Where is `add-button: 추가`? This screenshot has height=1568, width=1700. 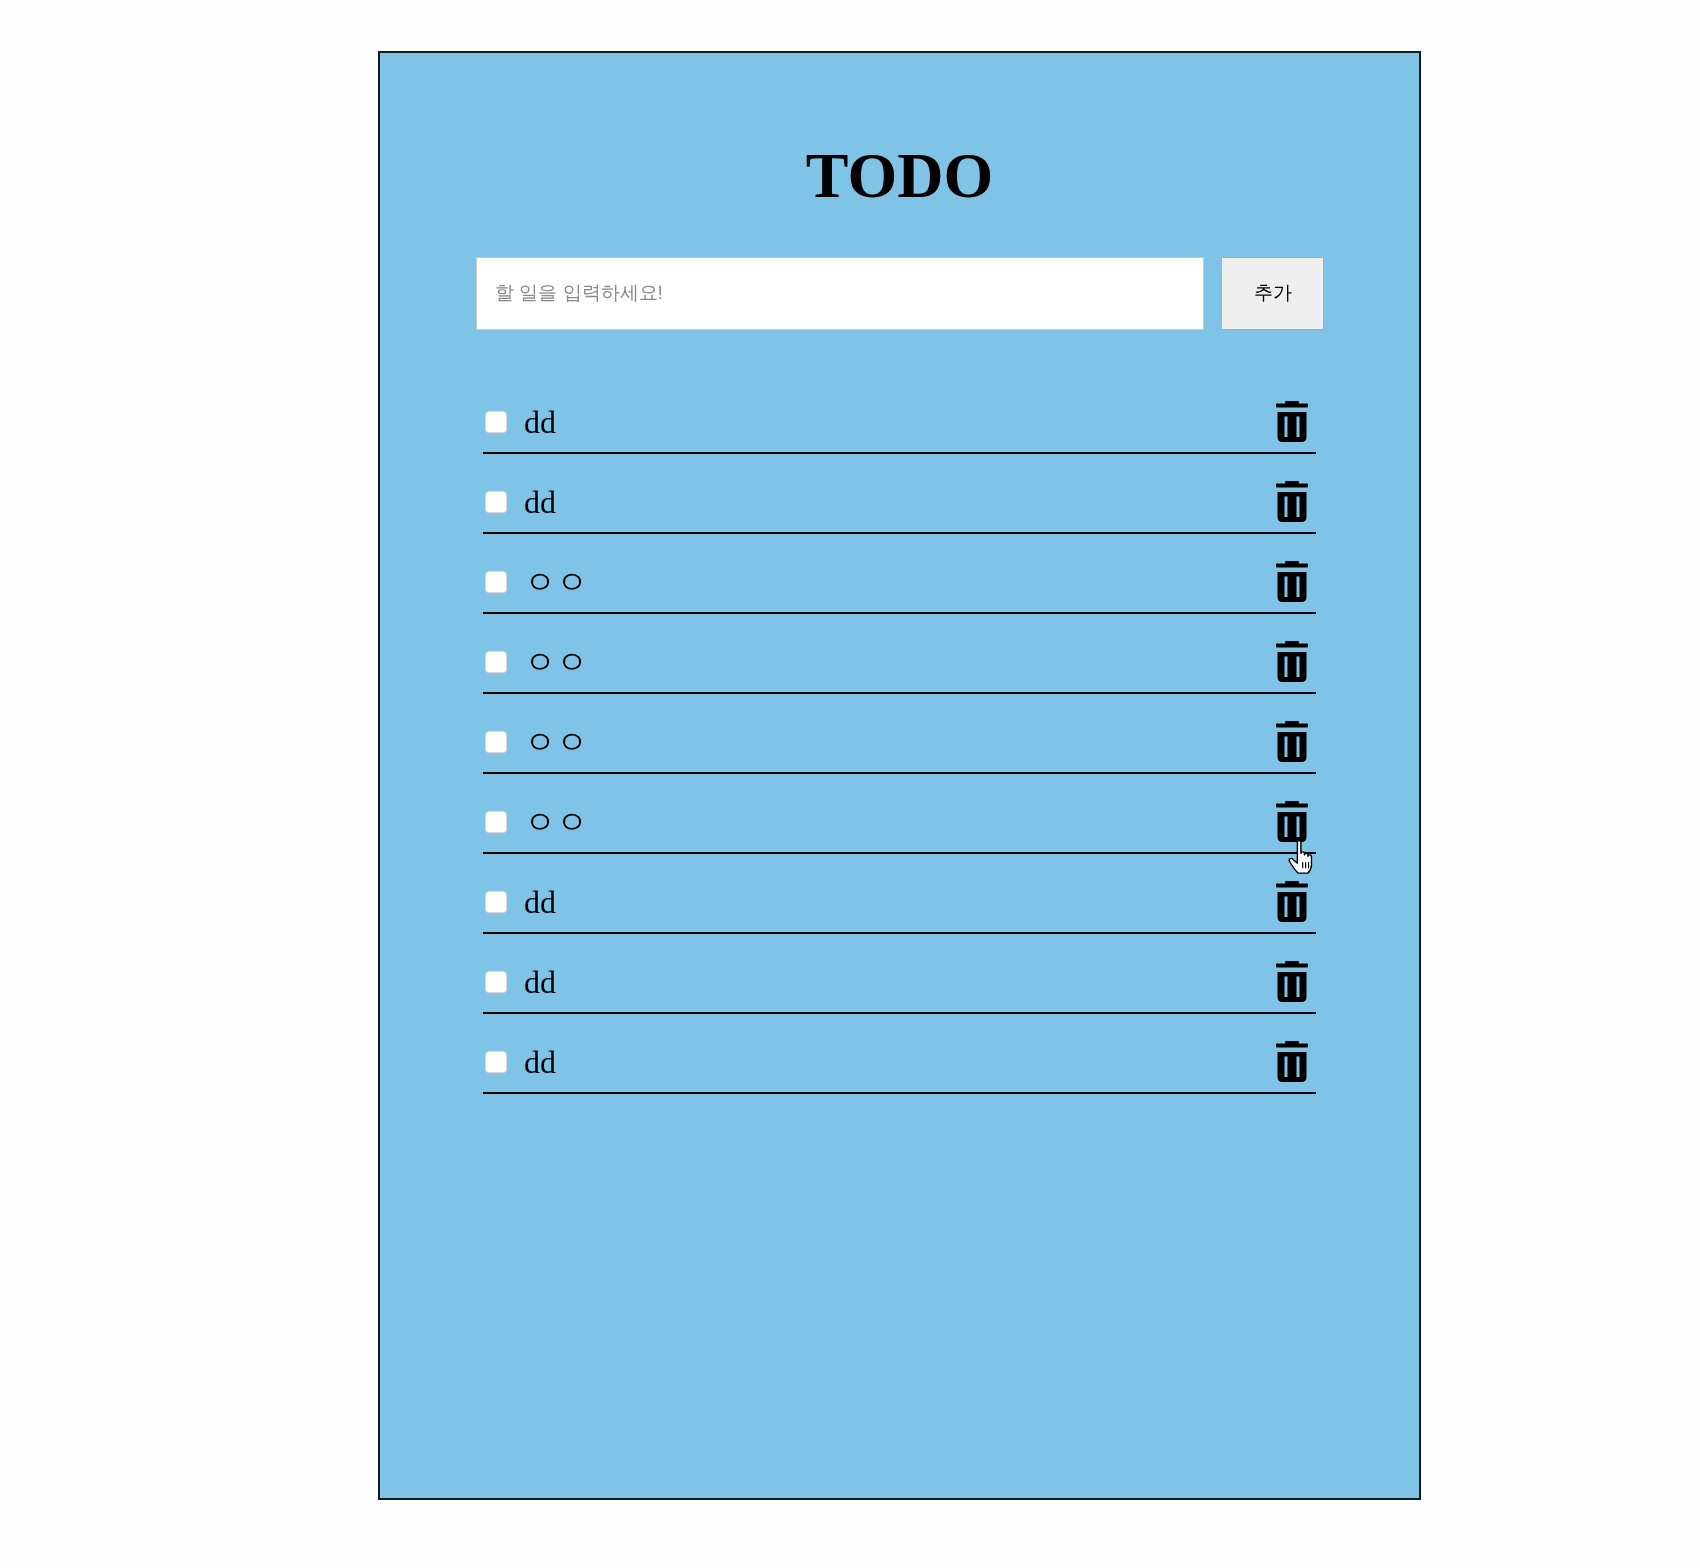 add-button: 추가 is located at coordinates (1272, 293).